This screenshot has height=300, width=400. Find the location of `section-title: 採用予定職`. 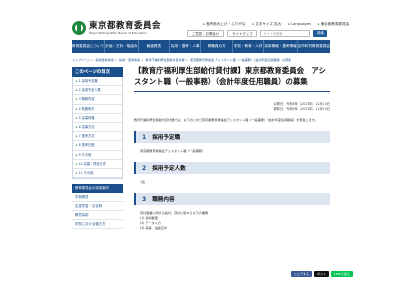

section-title: 採用予定職 is located at coordinates (166, 138).